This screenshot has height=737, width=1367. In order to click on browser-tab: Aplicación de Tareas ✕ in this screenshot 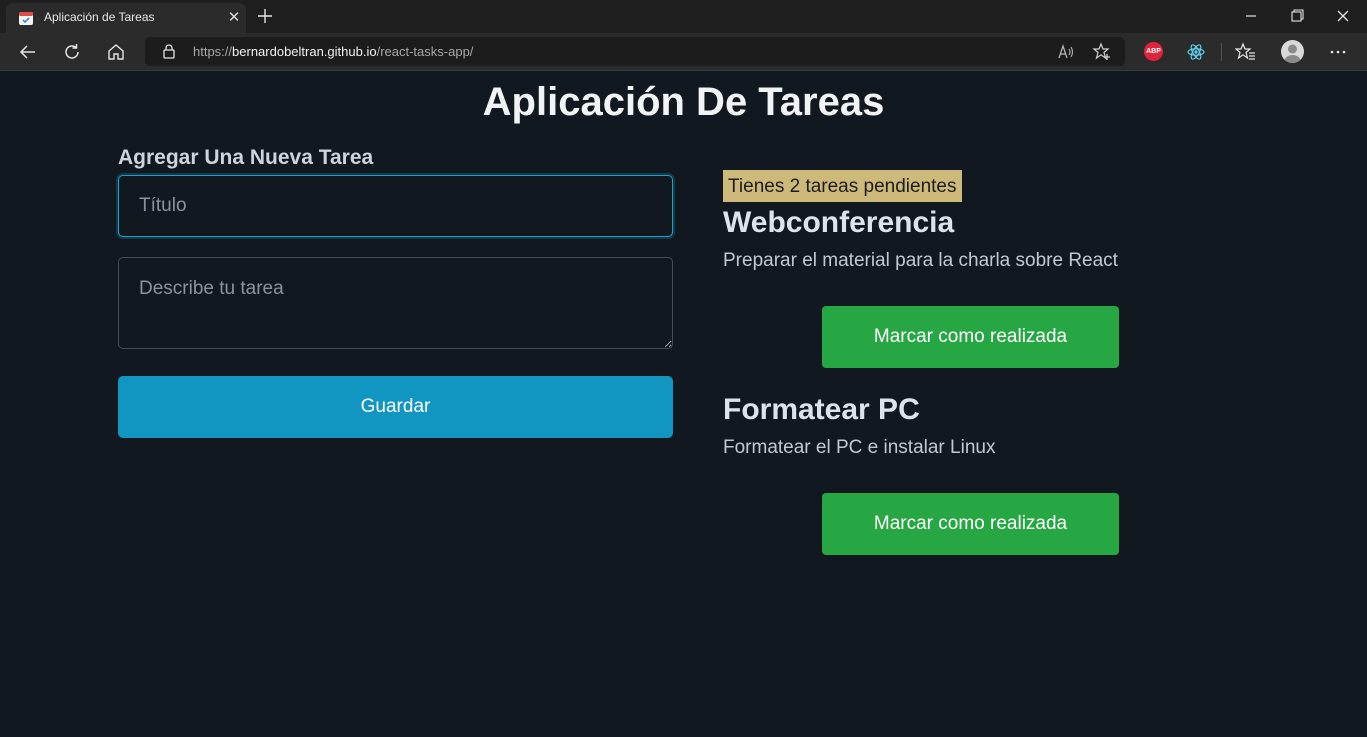, I will do `click(126, 18)`.